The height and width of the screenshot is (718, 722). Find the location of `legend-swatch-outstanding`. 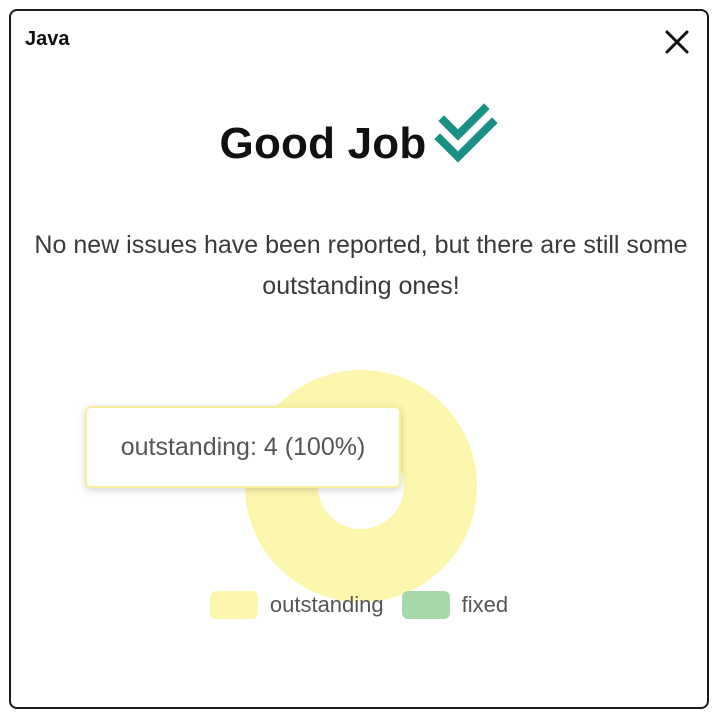

legend-swatch-outstanding is located at coordinates (233, 605).